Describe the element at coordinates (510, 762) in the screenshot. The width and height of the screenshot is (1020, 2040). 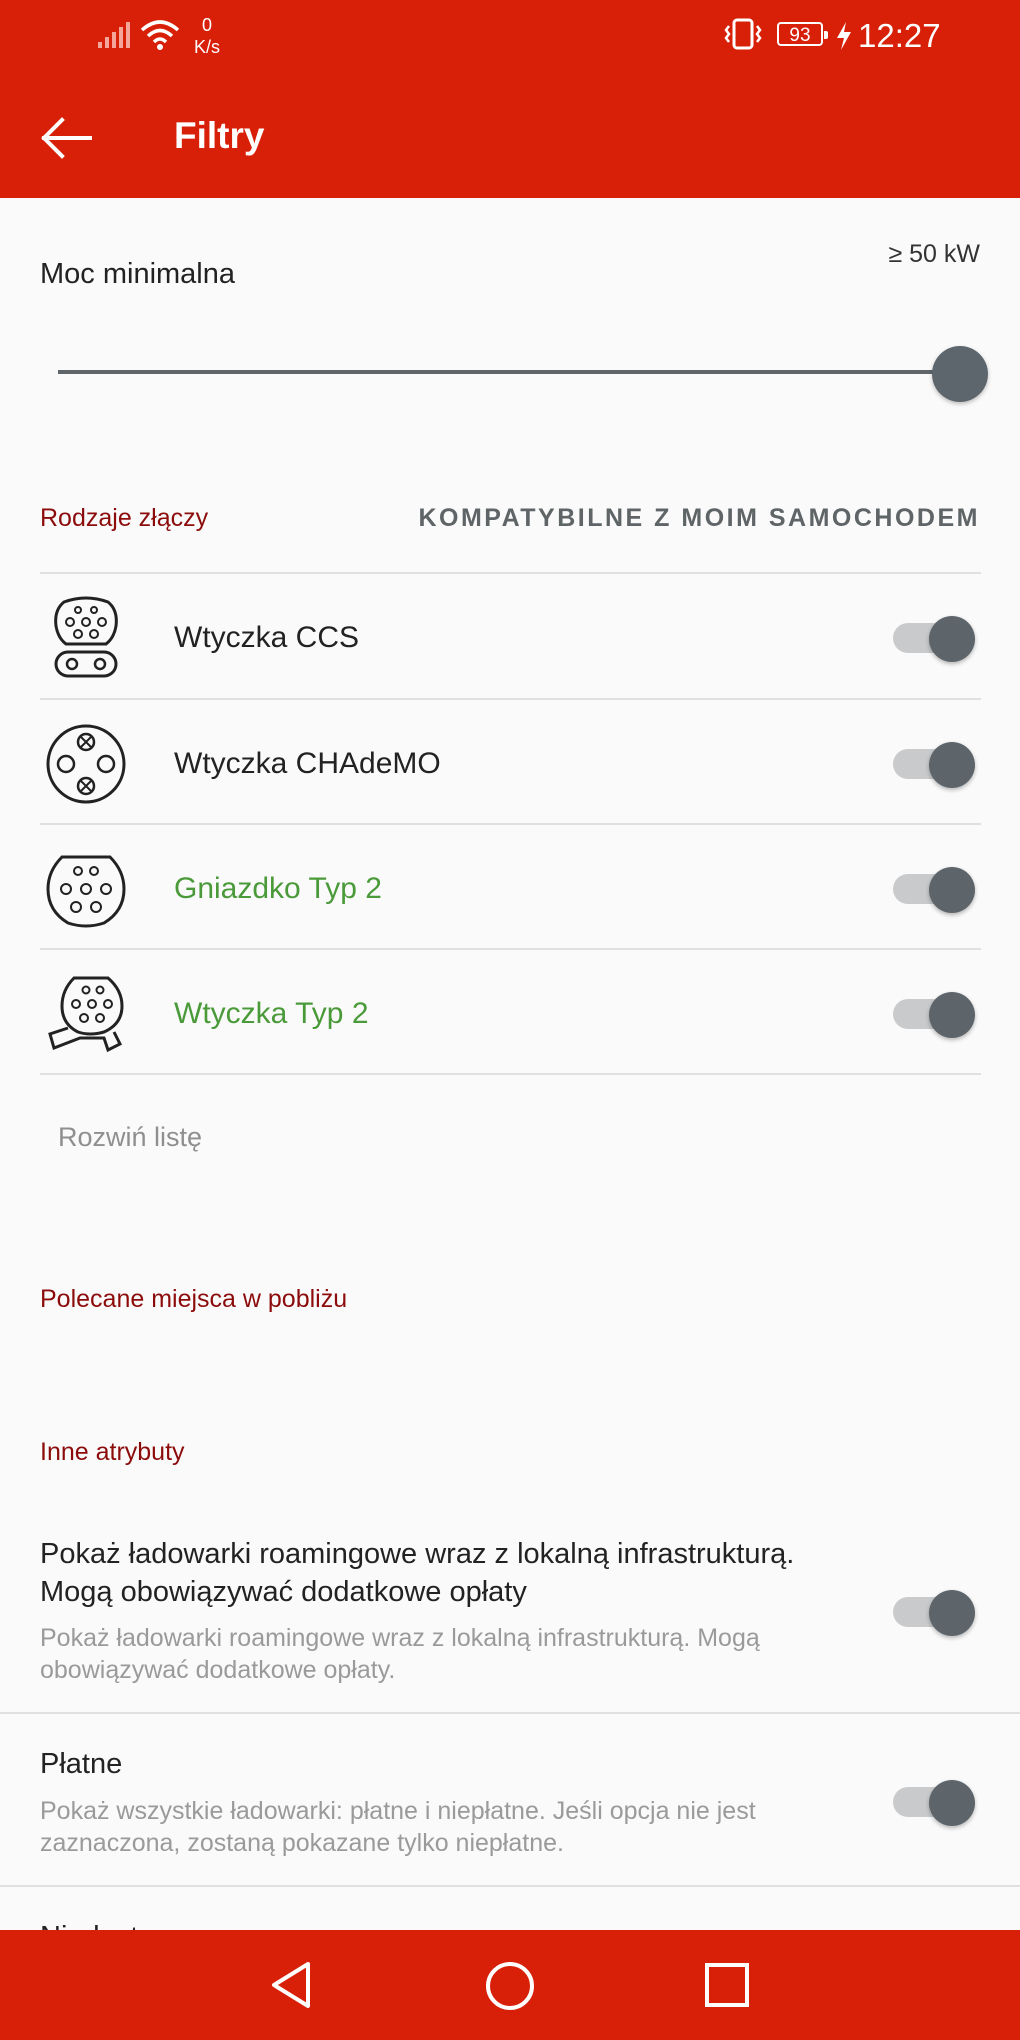
I see `connector-row-chademo: Wtyczka CHAdeMO` at that location.